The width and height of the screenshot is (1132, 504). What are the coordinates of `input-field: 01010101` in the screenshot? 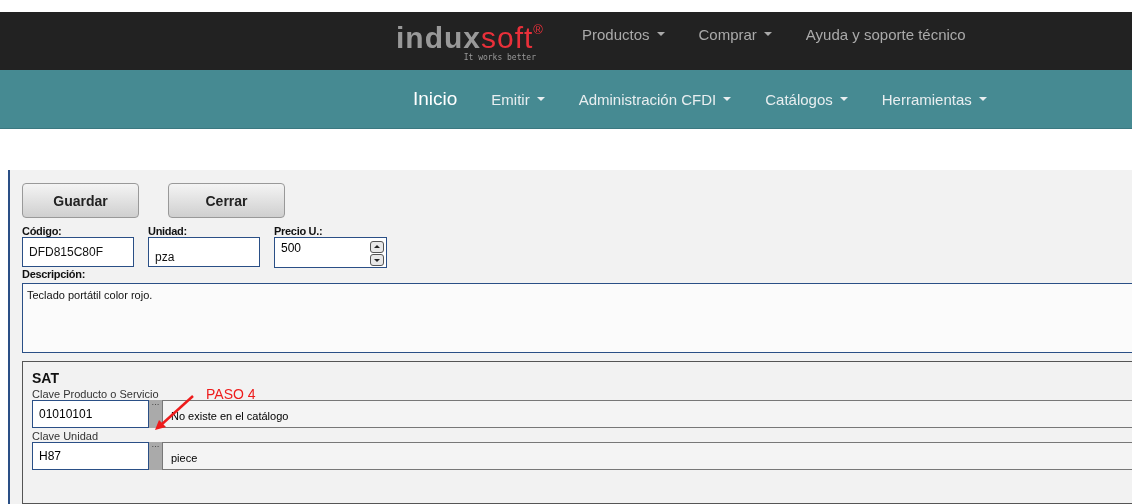 It's located at (90, 414).